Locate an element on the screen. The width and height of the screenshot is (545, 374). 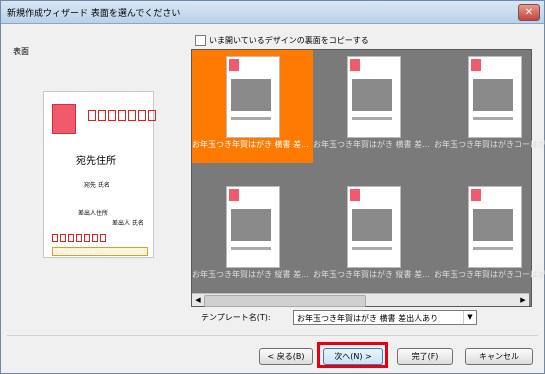
titlebar: 新規作成ウィザード 表面を選んでください ✕ is located at coordinates (272, 12).